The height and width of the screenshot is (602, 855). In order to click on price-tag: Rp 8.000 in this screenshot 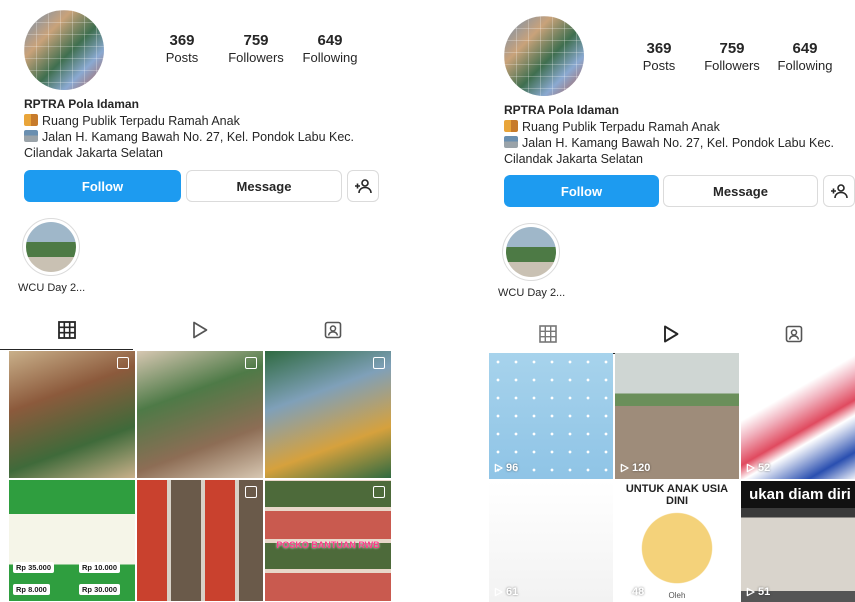, I will do `click(31, 589)`.